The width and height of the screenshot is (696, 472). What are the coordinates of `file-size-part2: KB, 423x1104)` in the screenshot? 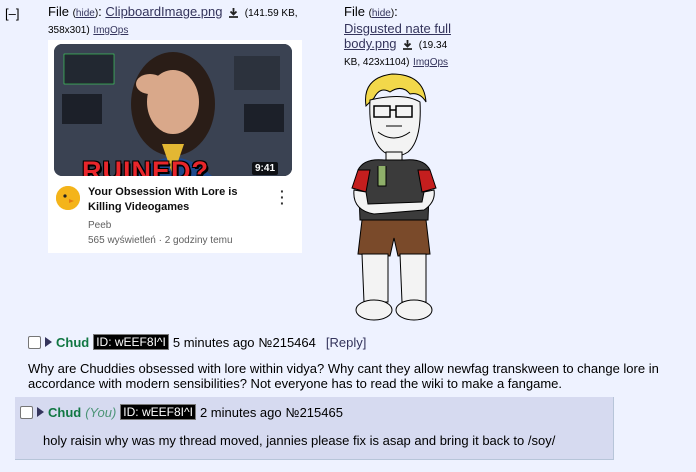 It's located at (377, 62).